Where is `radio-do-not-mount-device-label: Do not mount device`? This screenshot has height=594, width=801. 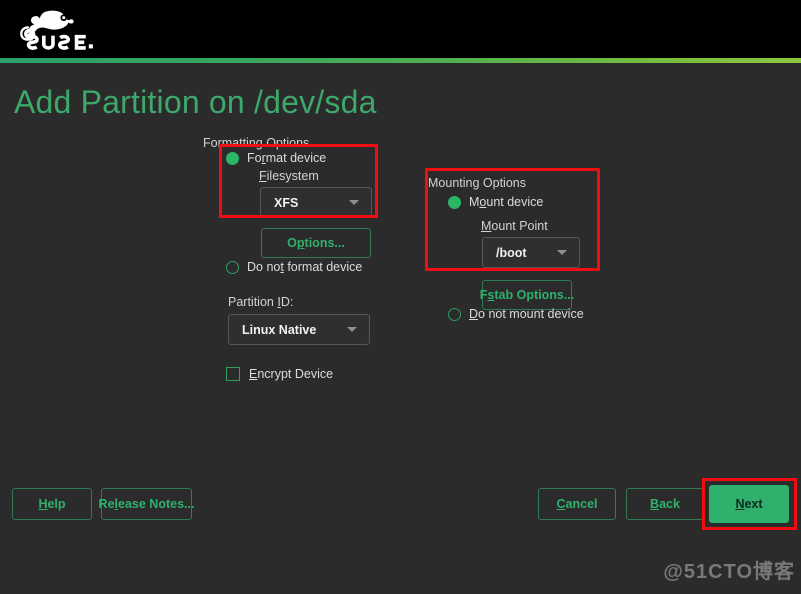 radio-do-not-mount-device-label: Do not mount device is located at coordinates (526, 314).